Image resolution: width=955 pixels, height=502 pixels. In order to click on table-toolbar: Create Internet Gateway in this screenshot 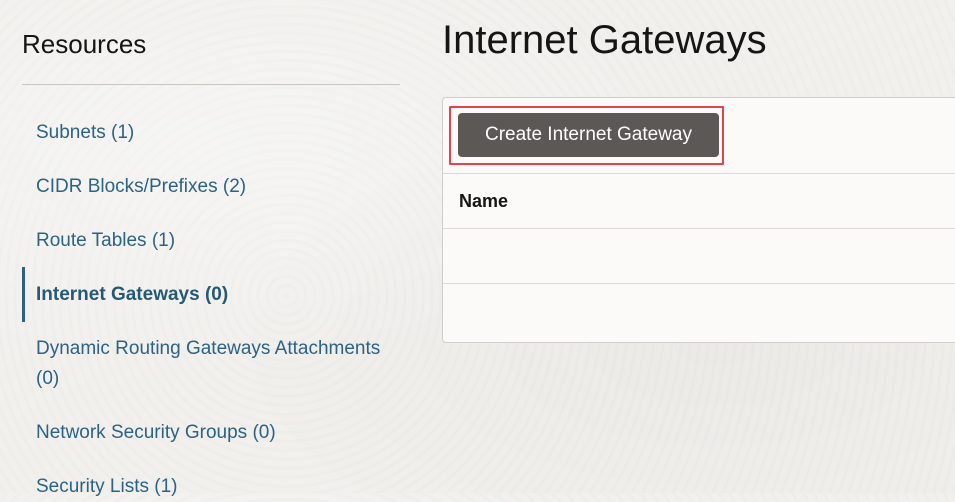, I will do `click(699, 136)`.